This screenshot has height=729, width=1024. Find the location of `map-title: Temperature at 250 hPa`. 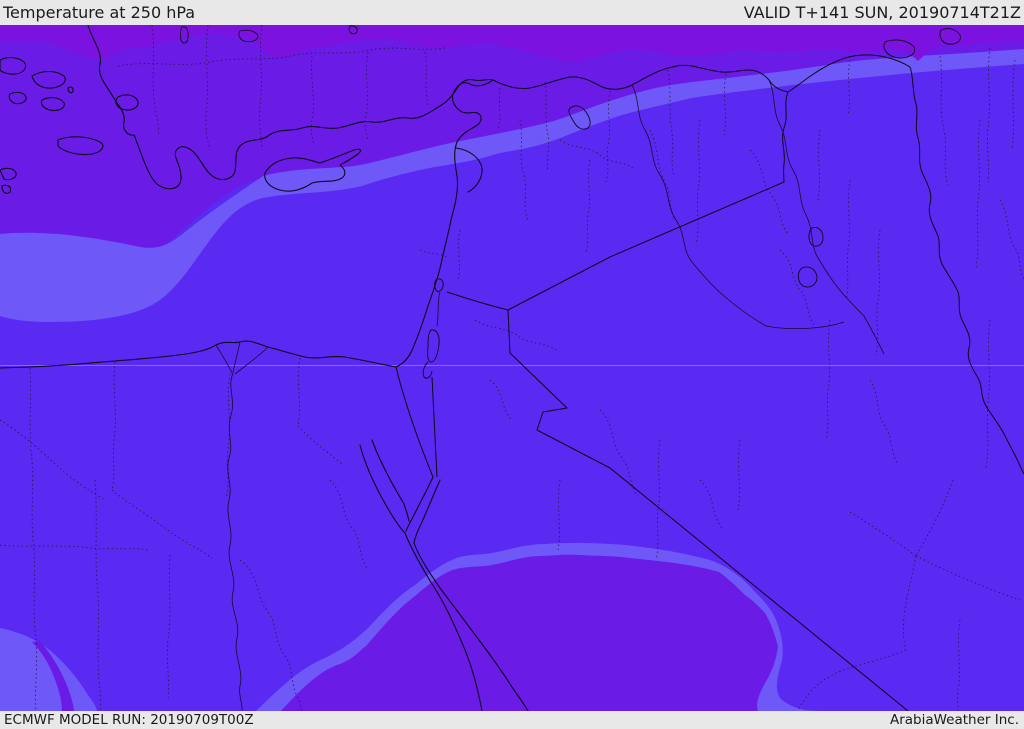

map-title: Temperature at 250 hPa is located at coordinates (99, 12).